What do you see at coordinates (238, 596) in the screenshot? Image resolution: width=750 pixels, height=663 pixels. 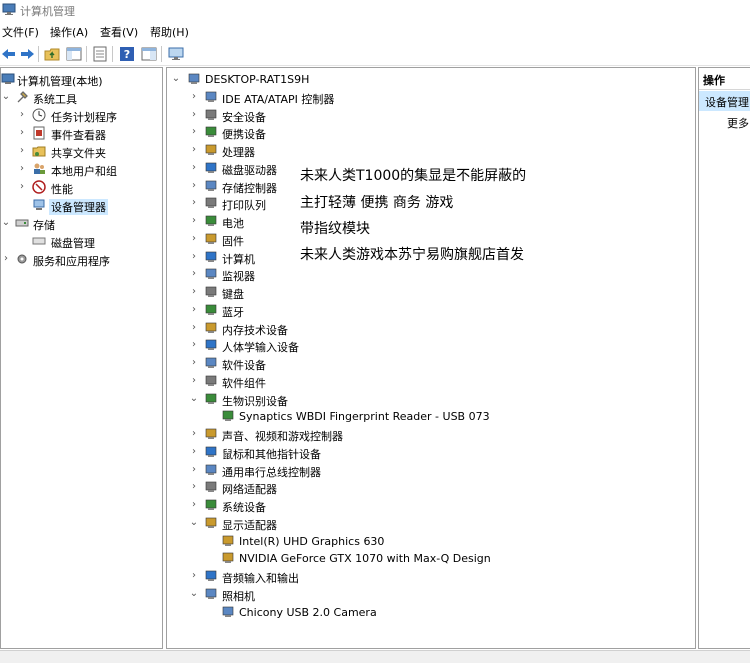 I see `device-category-label: 照相机` at bounding box center [238, 596].